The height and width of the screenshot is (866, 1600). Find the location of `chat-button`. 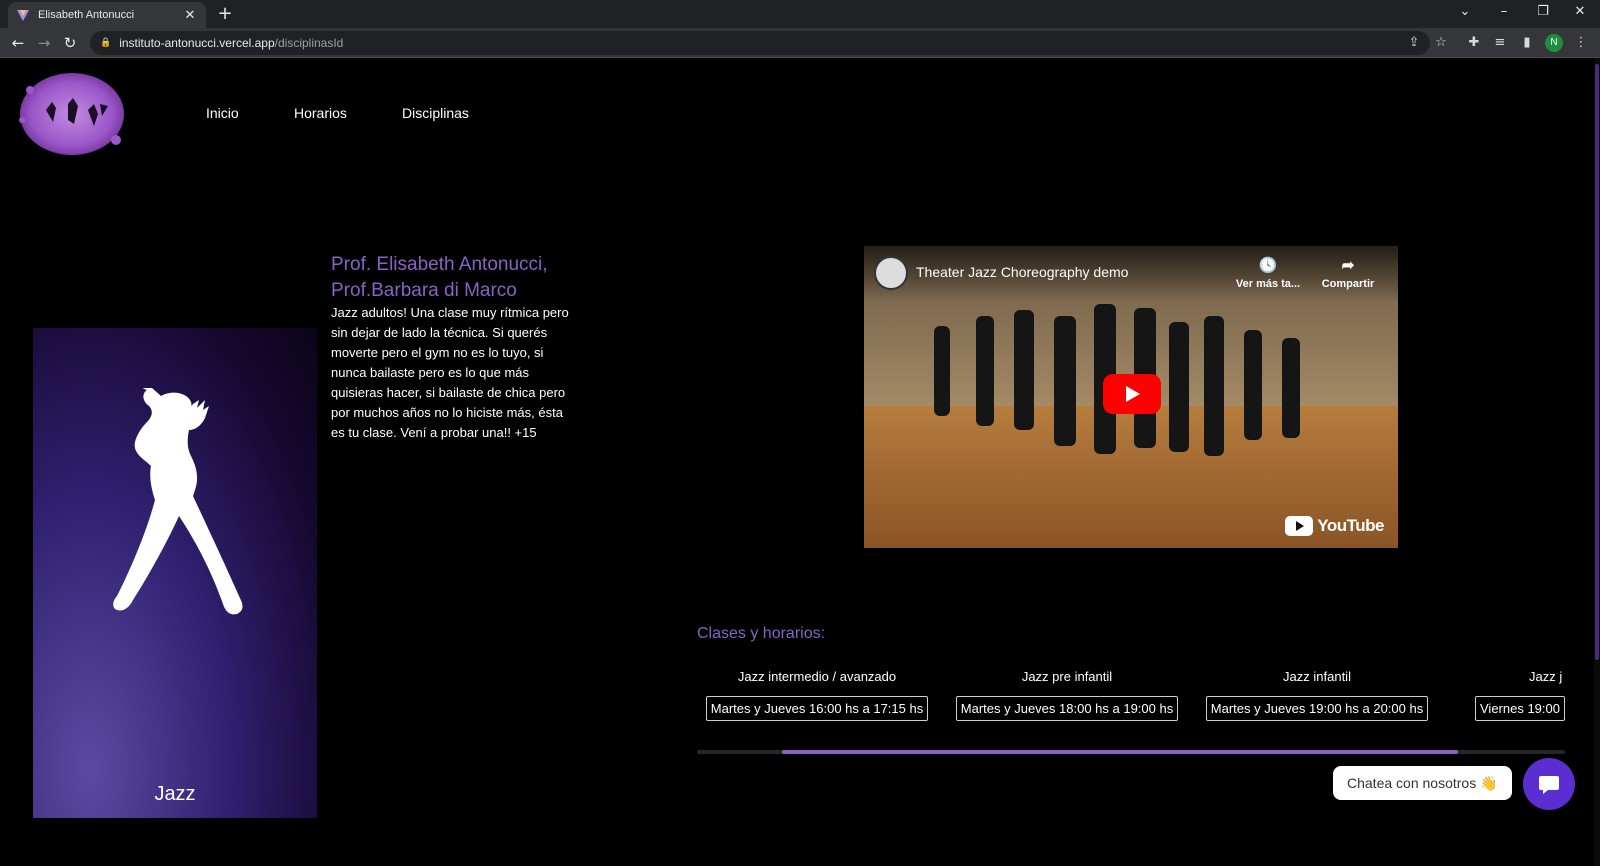

chat-button is located at coordinates (1549, 784).